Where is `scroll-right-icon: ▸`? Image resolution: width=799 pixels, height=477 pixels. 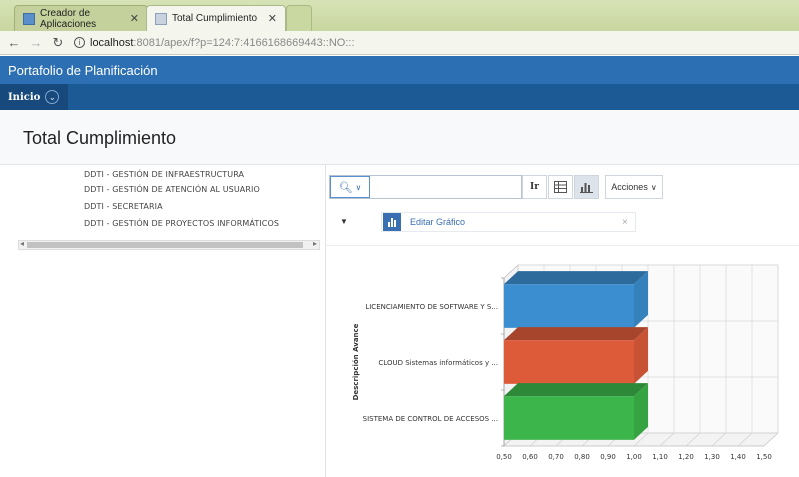
scroll-right-icon: ▸ is located at coordinates (315, 243).